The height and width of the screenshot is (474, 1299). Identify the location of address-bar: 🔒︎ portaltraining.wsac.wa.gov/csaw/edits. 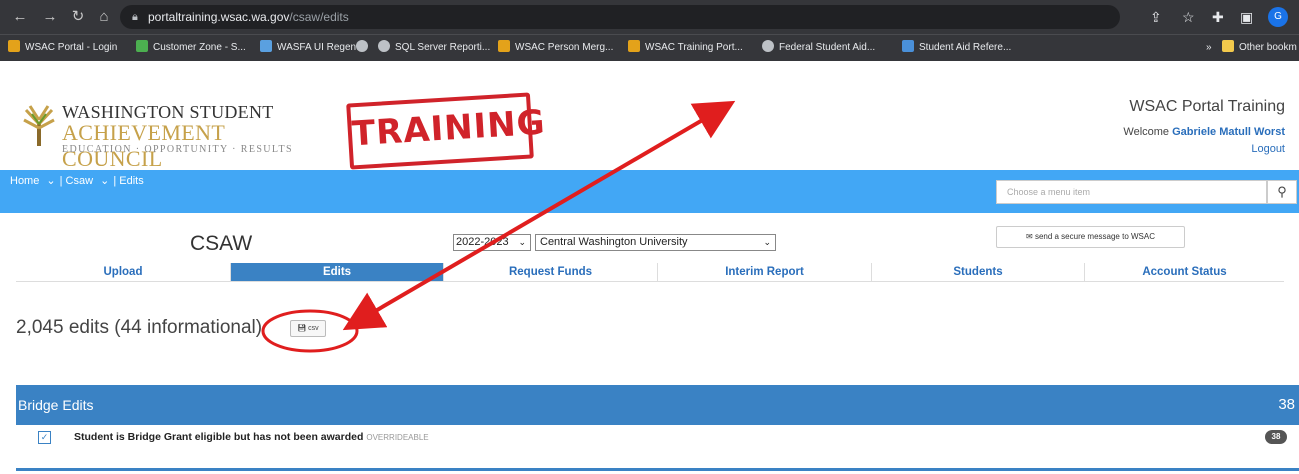
(620, 17).